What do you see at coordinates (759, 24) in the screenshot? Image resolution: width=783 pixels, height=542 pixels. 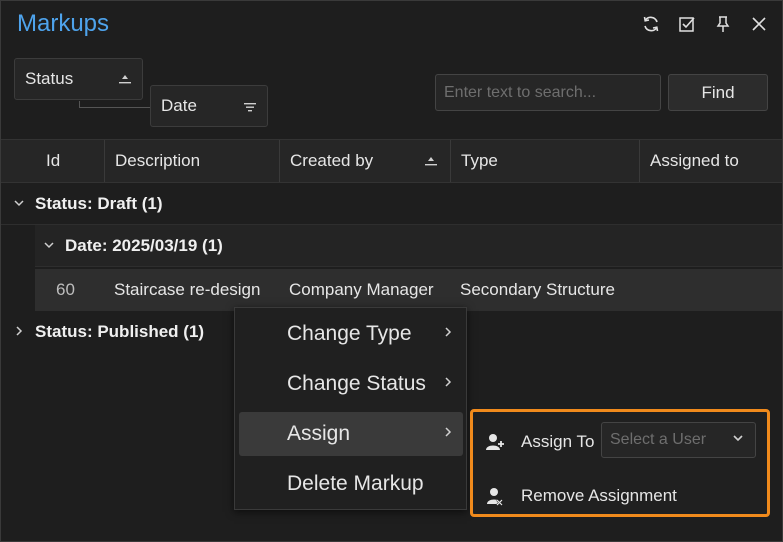 I see `close-icon` at bounding box center [759, 24].